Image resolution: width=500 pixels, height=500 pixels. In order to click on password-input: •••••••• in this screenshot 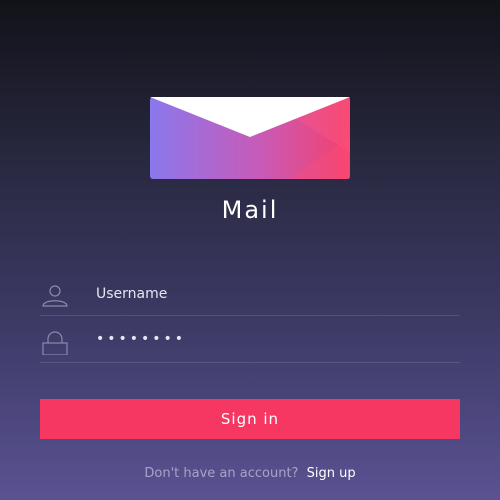, I will do `click(141, 339)`.